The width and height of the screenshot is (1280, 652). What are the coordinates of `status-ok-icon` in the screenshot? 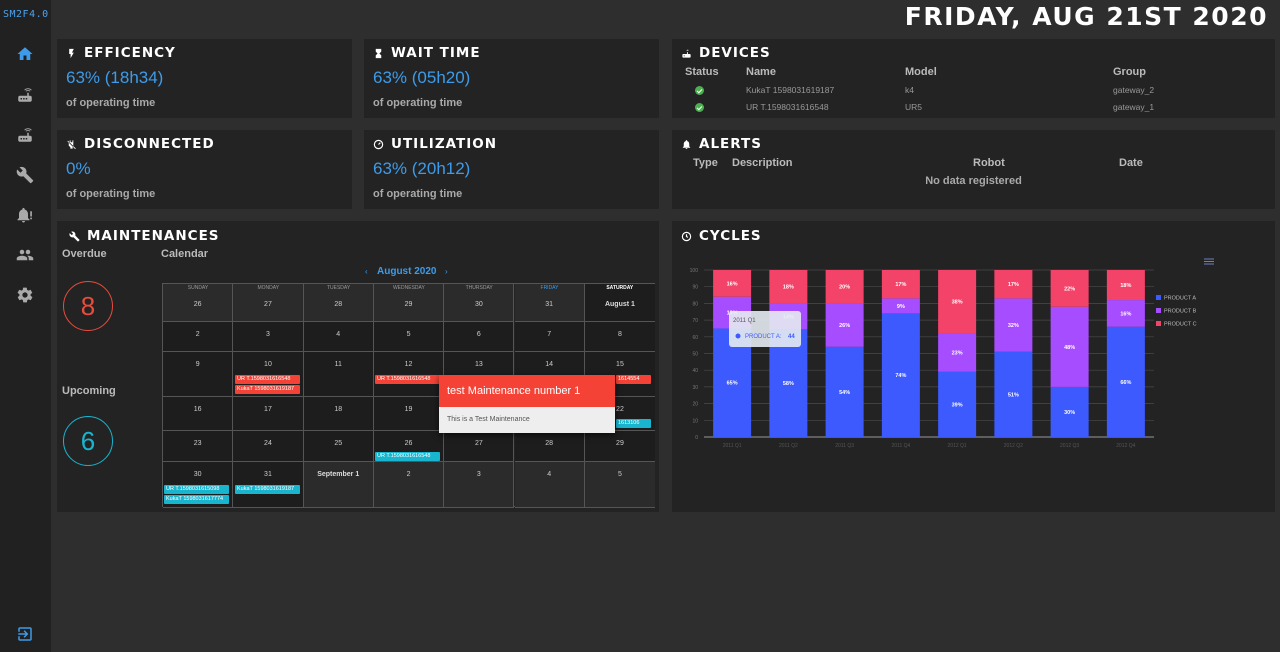 It's located at (699, 90).